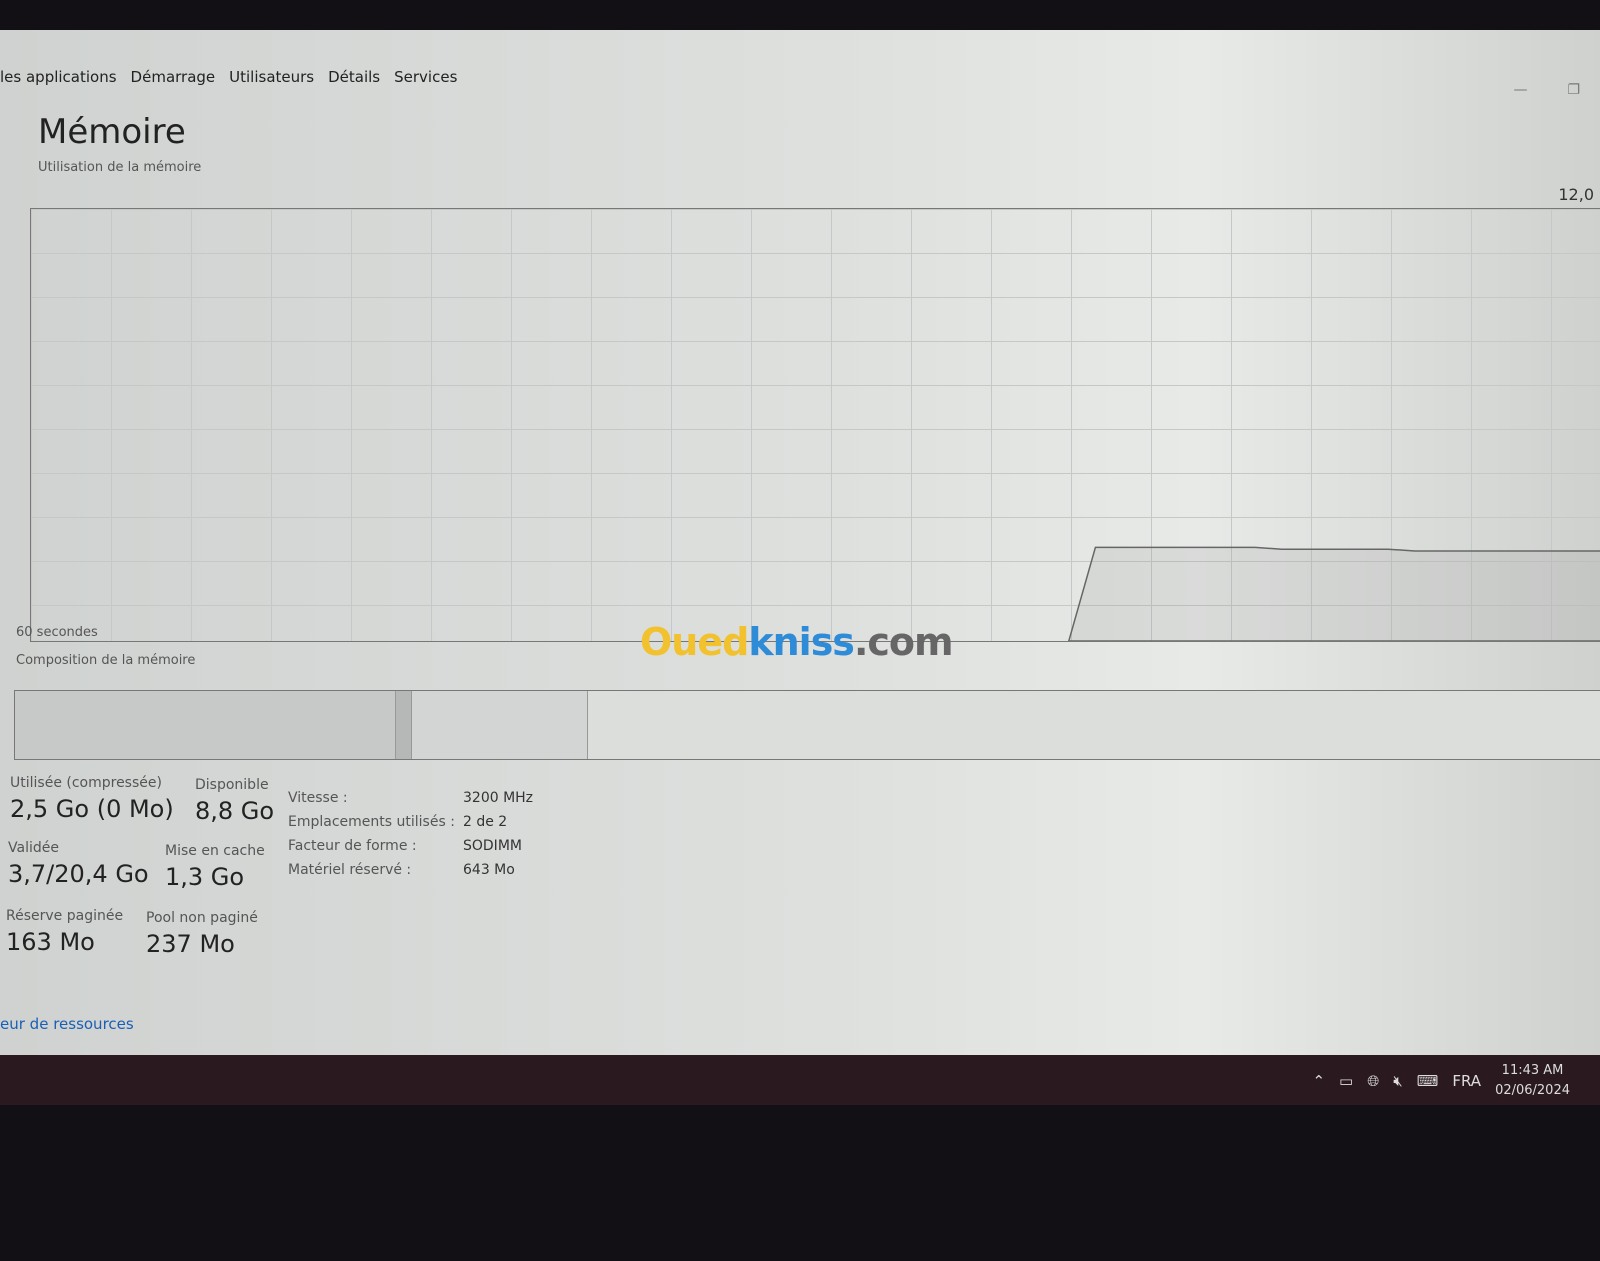 This screenshot has width=1600, height=1261. I want to click on stat-cached: Mise en cache 1,3 Go, so click(215, 867).